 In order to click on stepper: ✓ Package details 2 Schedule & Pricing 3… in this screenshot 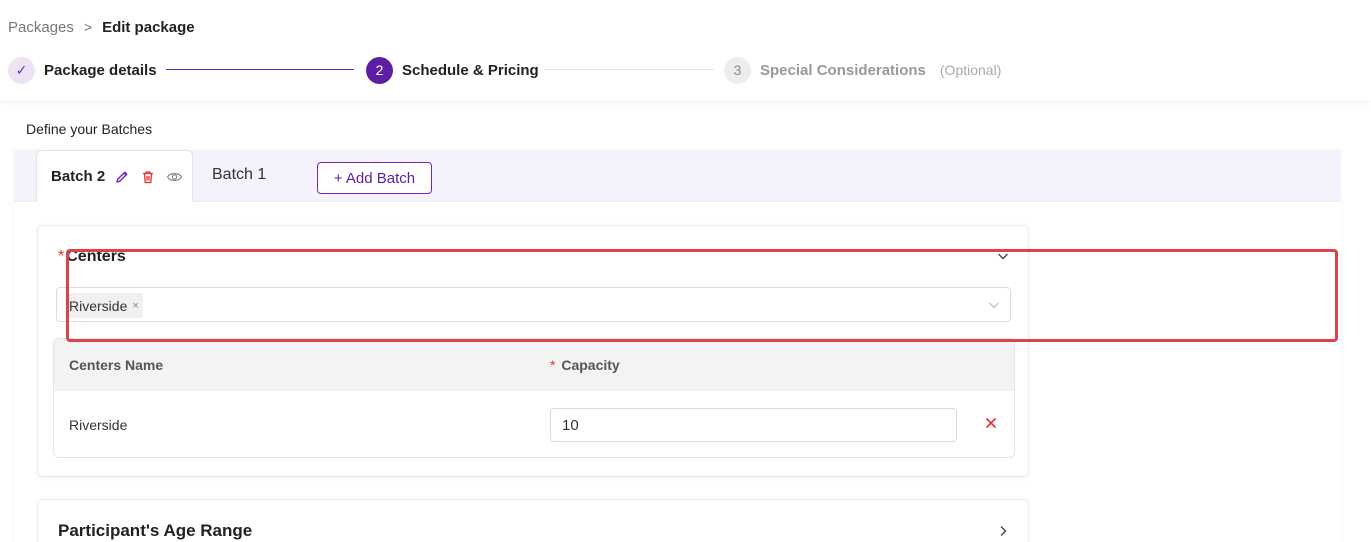, I will do `click(558, 70)`.